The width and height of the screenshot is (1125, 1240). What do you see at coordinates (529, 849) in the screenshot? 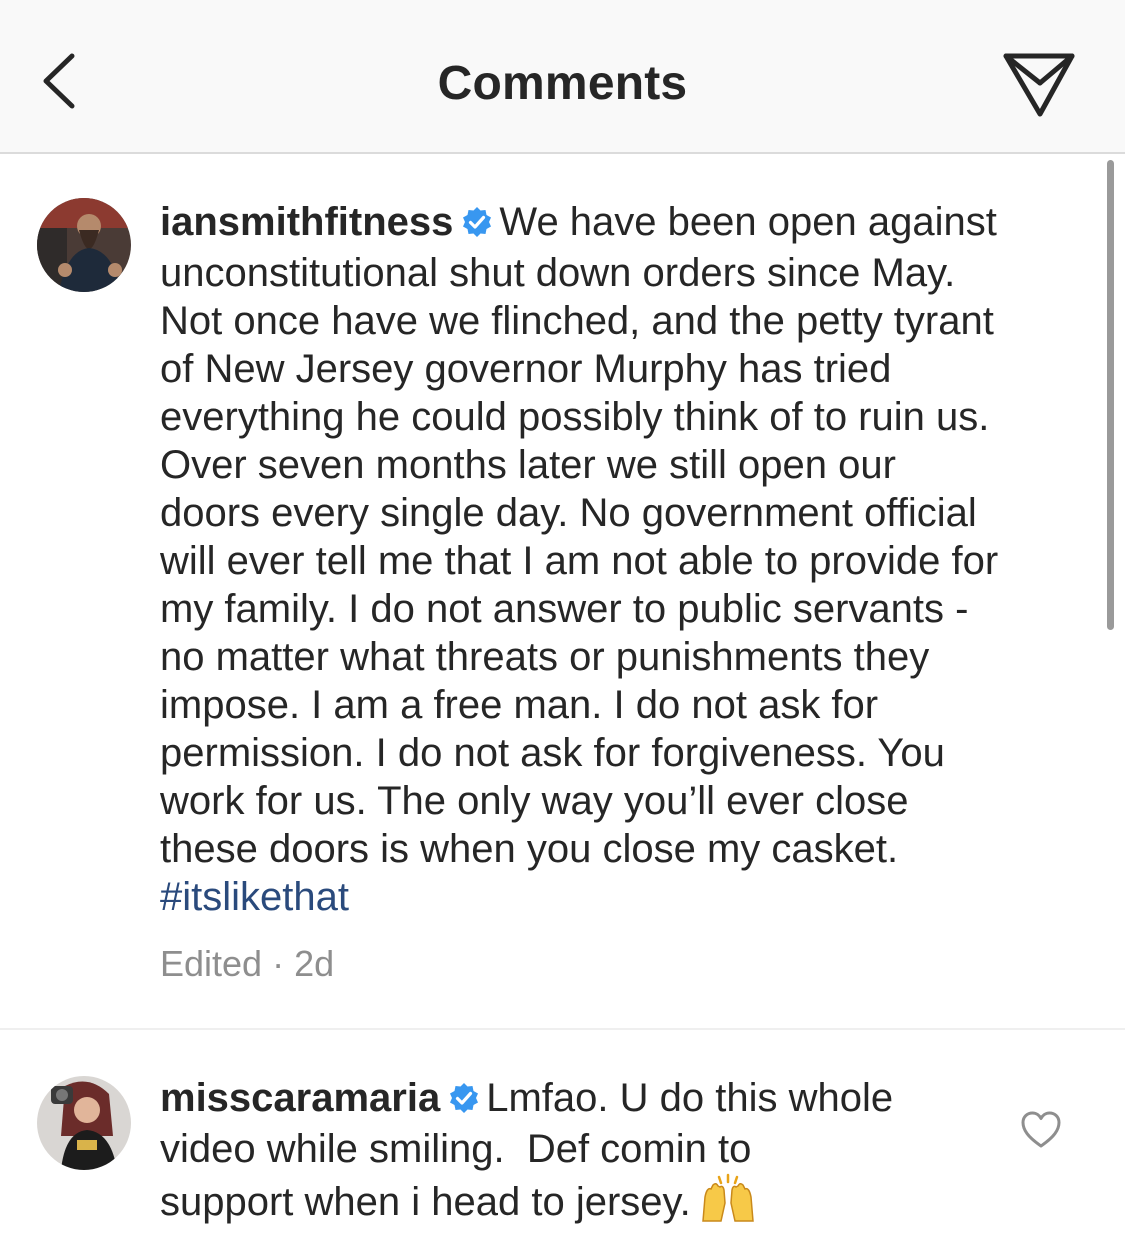
I see `comment-line: these doors is when you close my casket.` at bounding box center [529, 849].